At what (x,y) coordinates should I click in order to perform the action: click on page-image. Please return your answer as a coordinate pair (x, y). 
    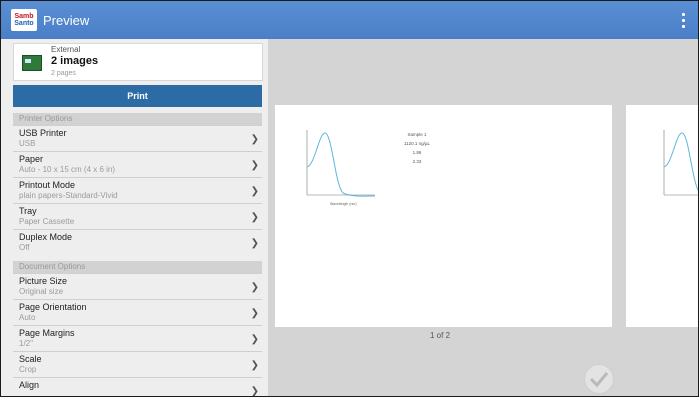
    Looking at the image, I should click on (680, 163).